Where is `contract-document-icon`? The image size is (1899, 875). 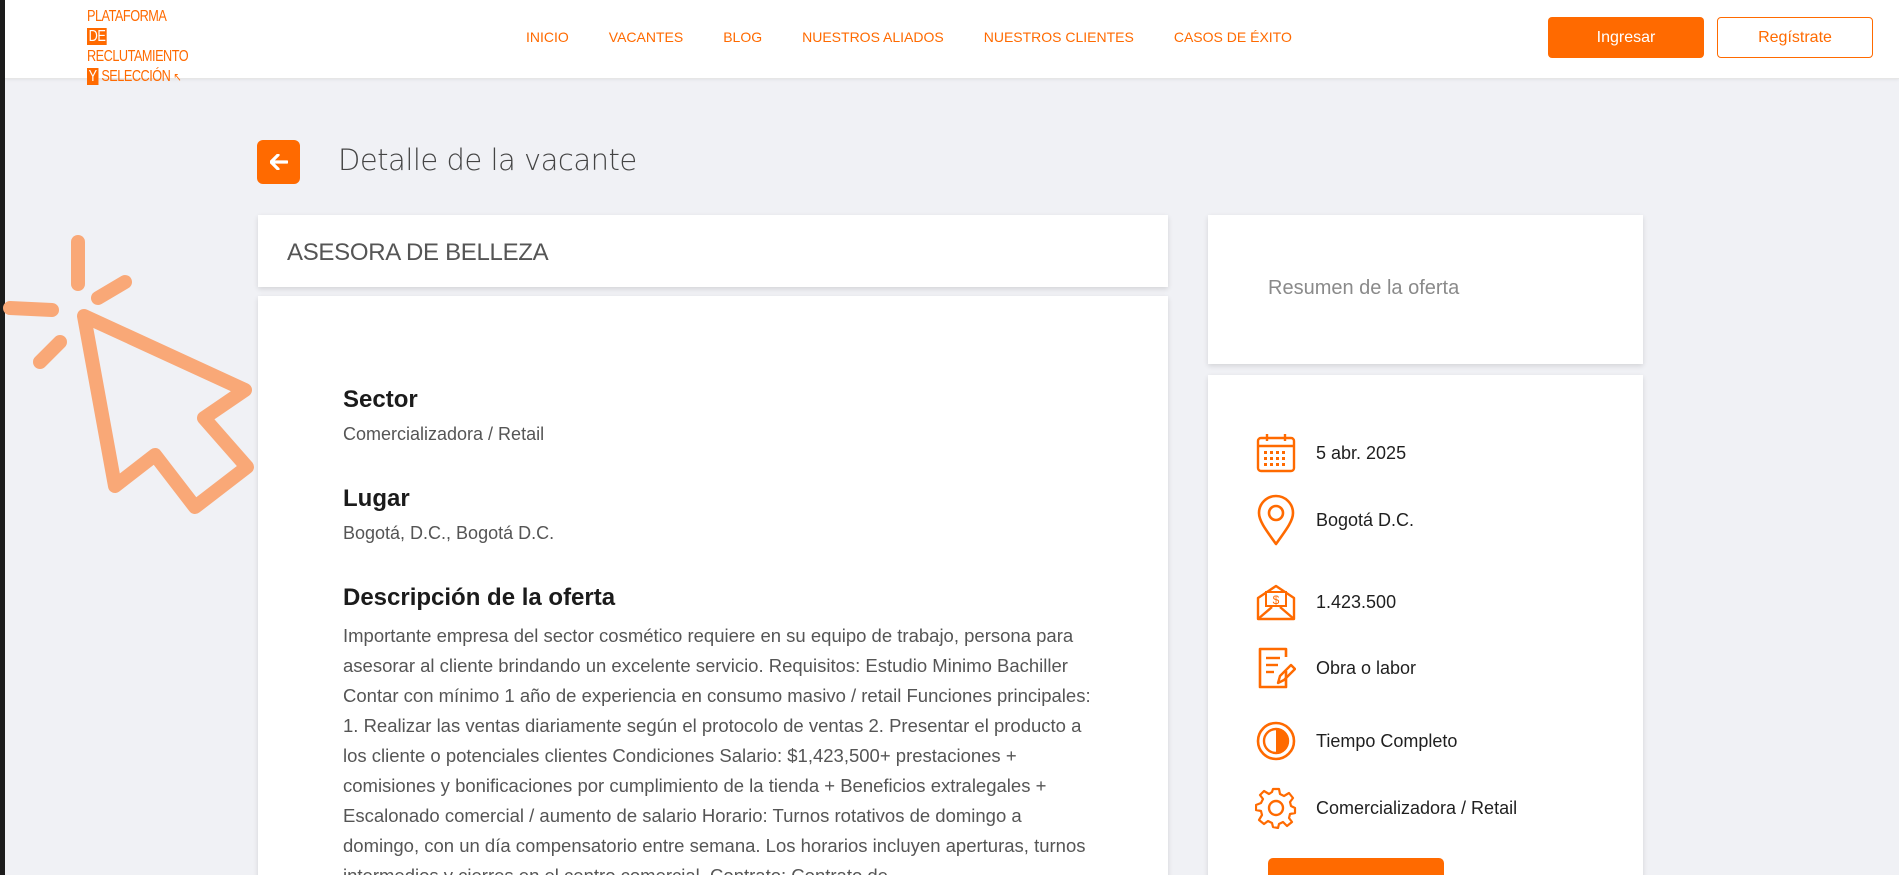 contract-document-icon is located at coordinates (1276, 668).